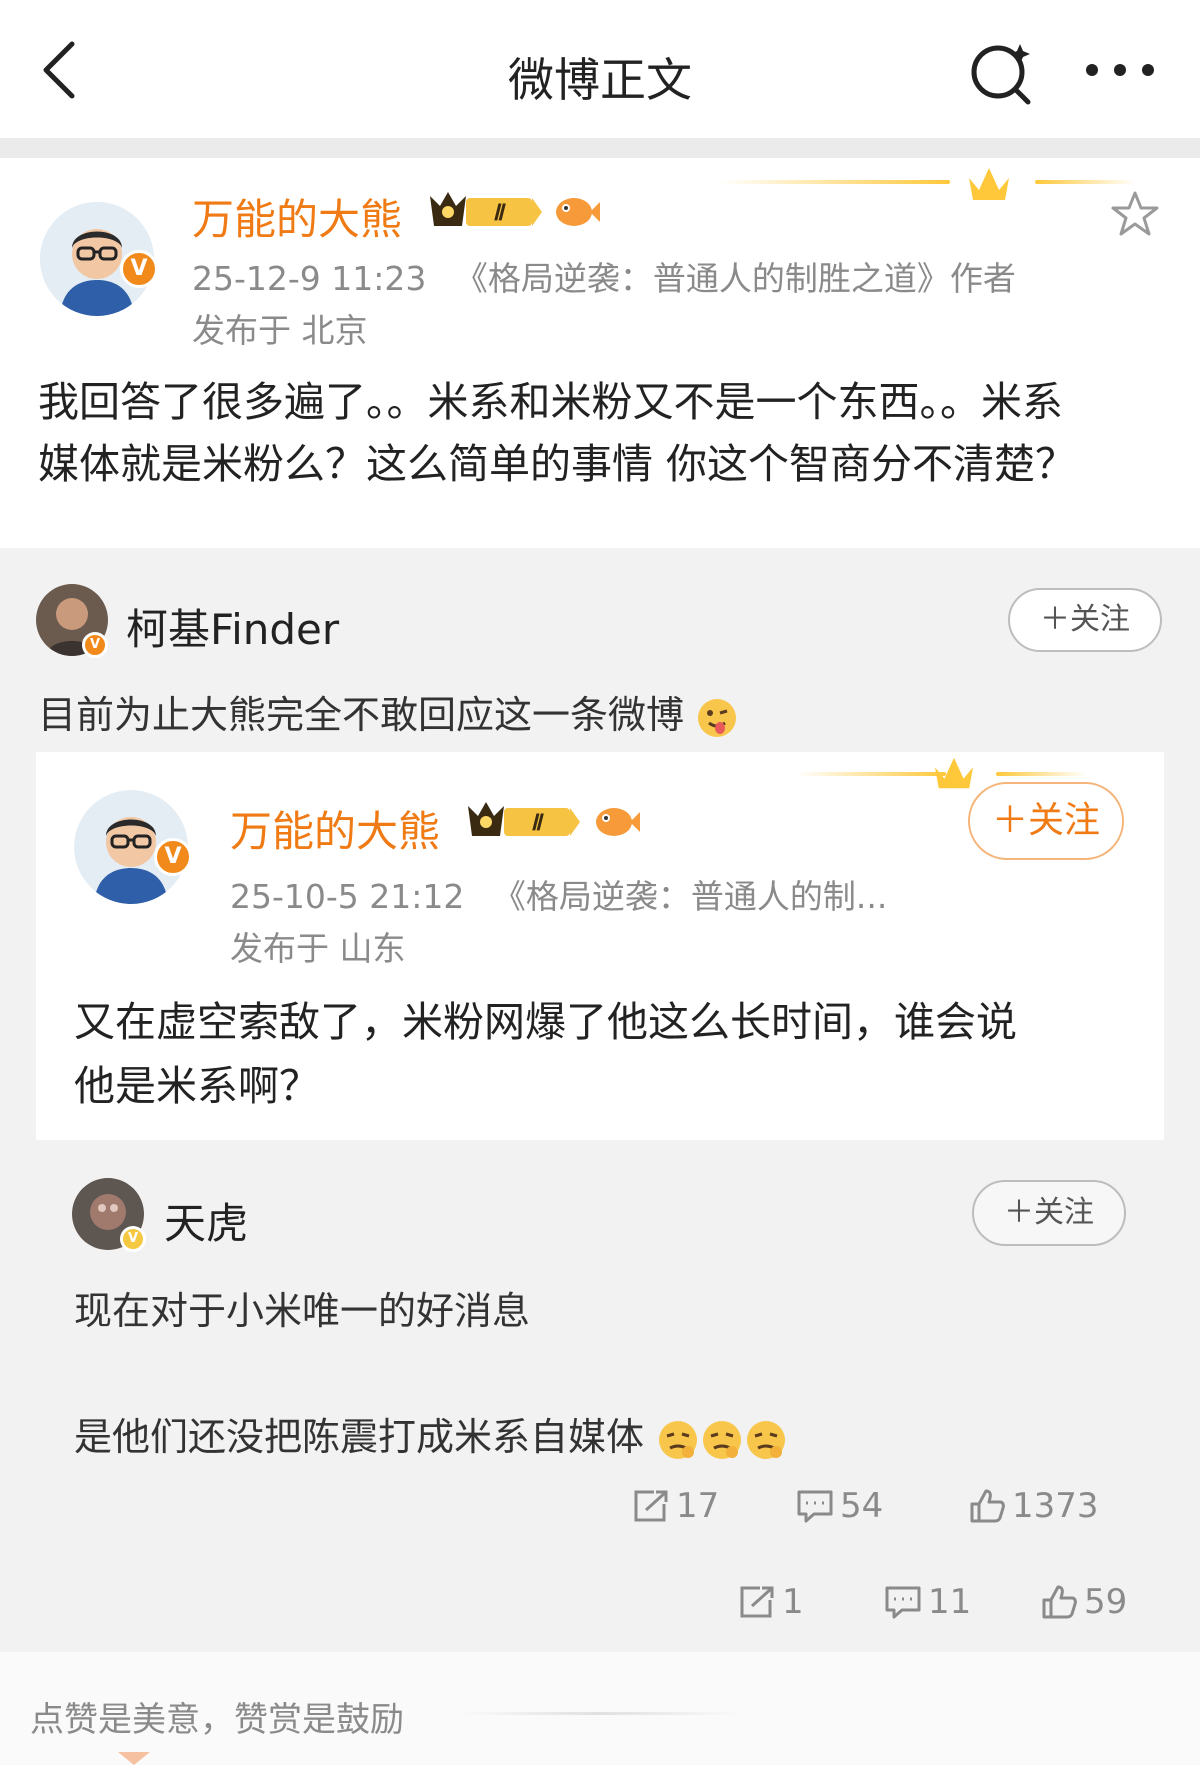 Image resolution: width=1200 pixels, height=1765 pixels. I want to click on like-count: 59, so click(1106, 1602).